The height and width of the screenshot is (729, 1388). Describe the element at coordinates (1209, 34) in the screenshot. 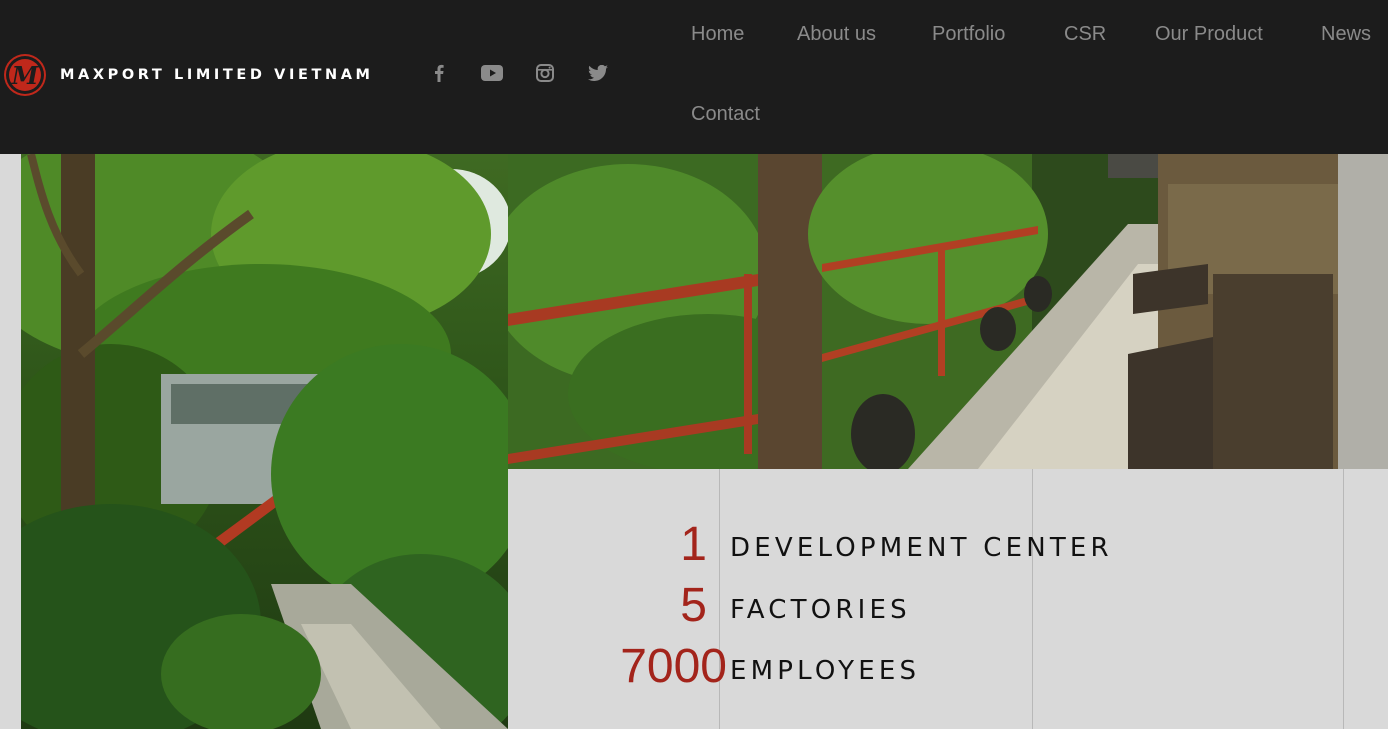

I see `nav-our-product: Our Product` at that location.